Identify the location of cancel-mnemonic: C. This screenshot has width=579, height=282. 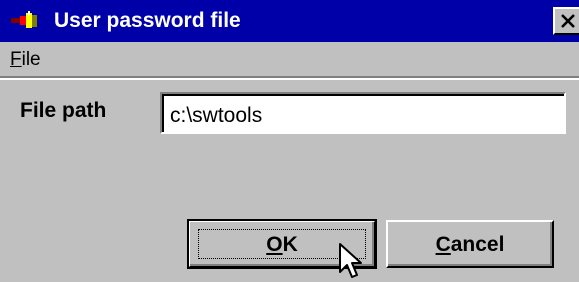
(443, 244).